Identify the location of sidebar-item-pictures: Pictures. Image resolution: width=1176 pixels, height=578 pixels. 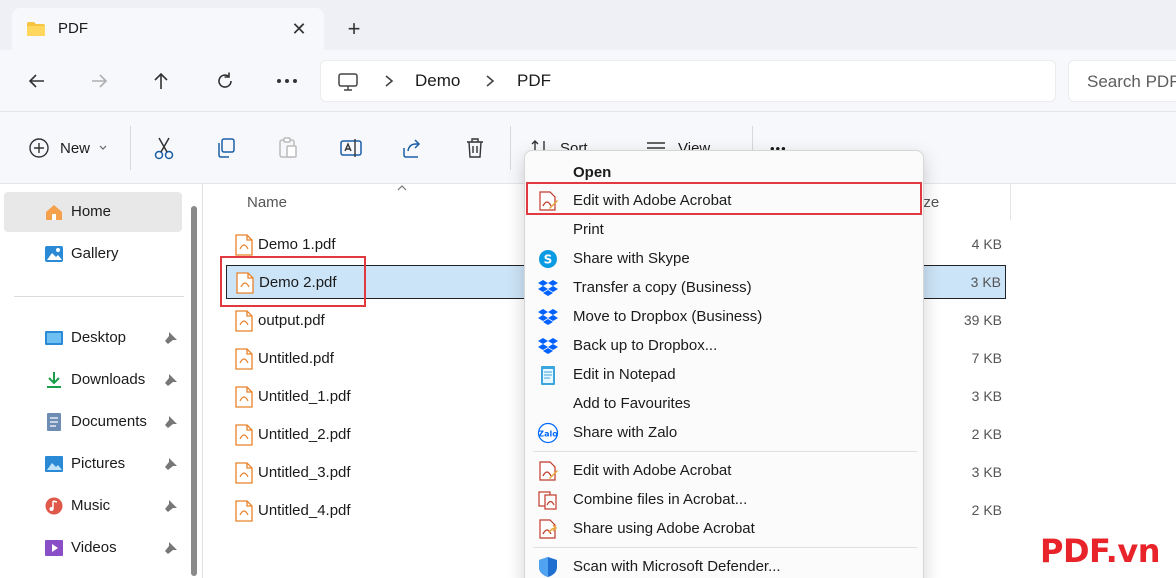
(93, 464).